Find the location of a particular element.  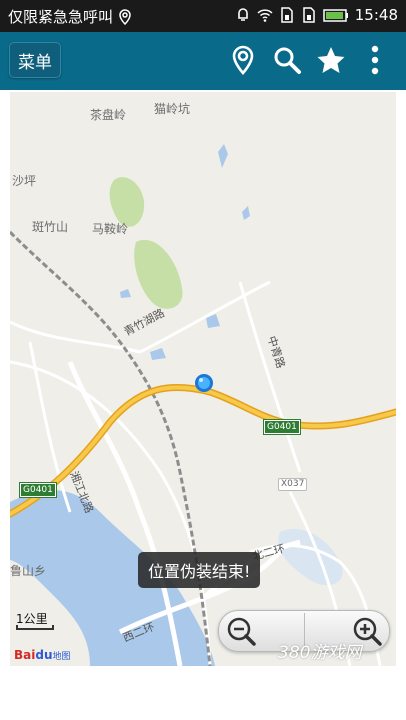

emergency-call-text: 仅限紧急急呼叫 is located at coordinates (61, 17).